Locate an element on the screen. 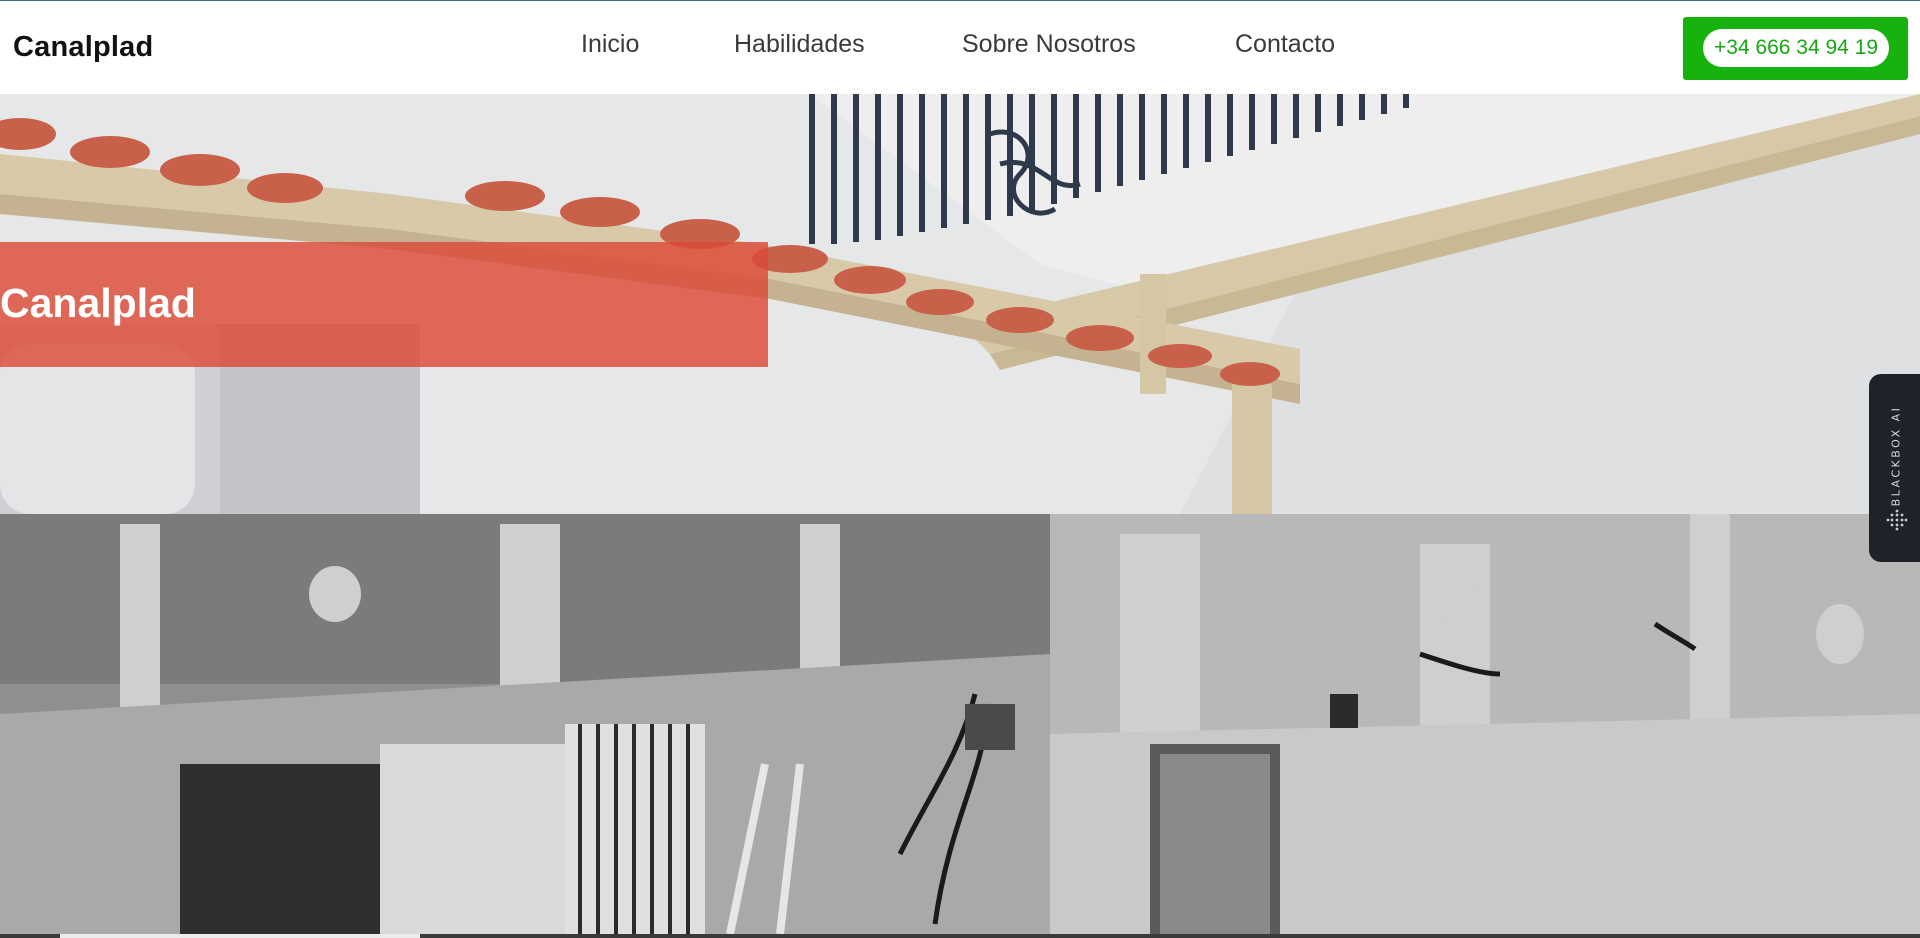 The height and width of the screenshot is (938, 1920). nav-item-inicio: Inicio is located at coordinates (610, 44).